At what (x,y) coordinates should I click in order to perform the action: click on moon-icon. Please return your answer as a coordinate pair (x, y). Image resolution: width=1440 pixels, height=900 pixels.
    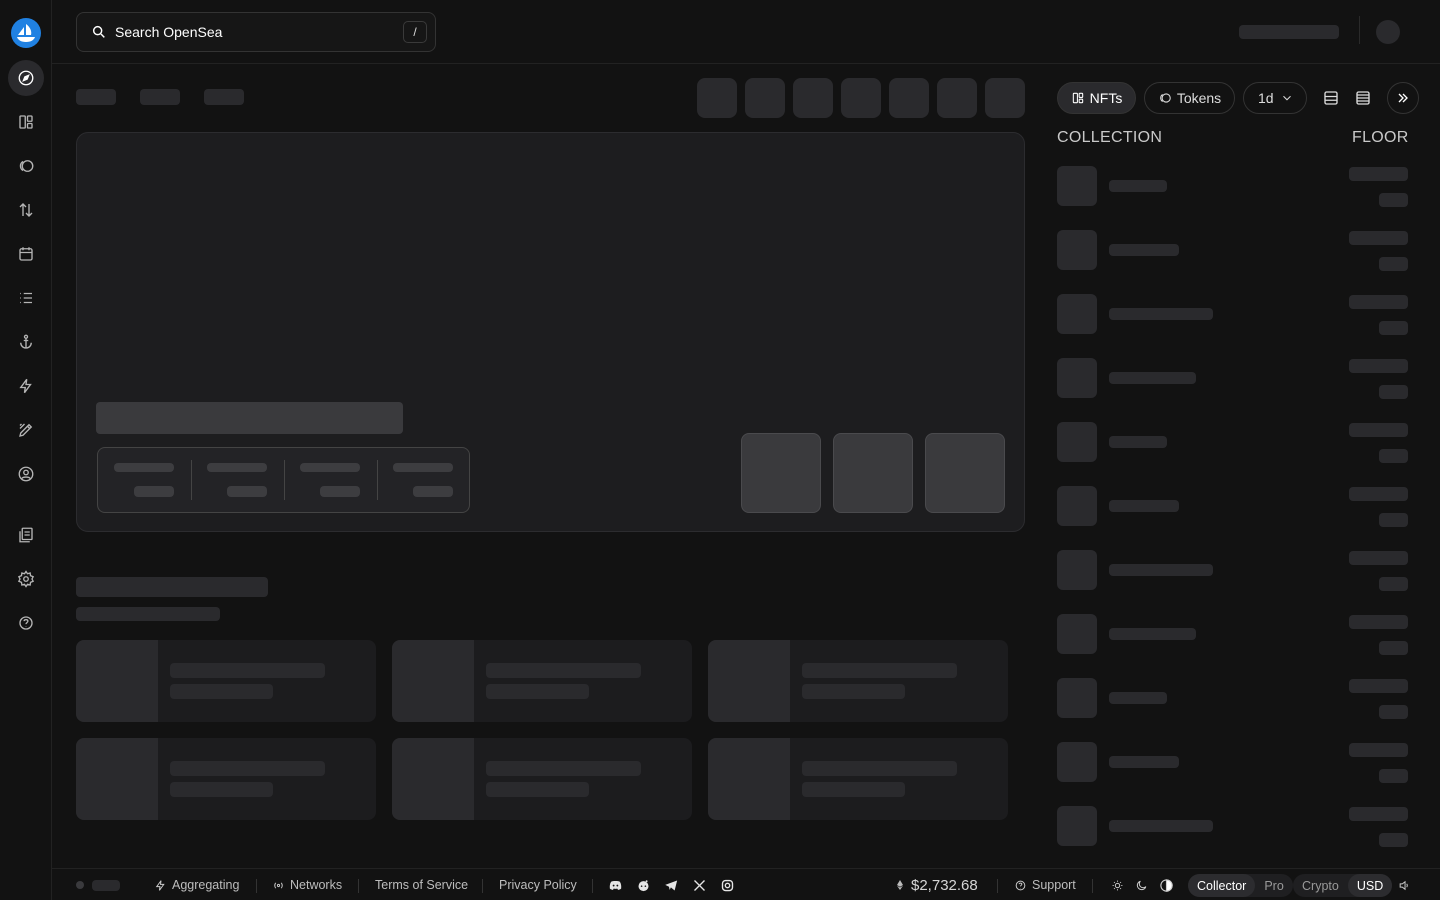
    Looking at the image, I should click on (1141, 885).